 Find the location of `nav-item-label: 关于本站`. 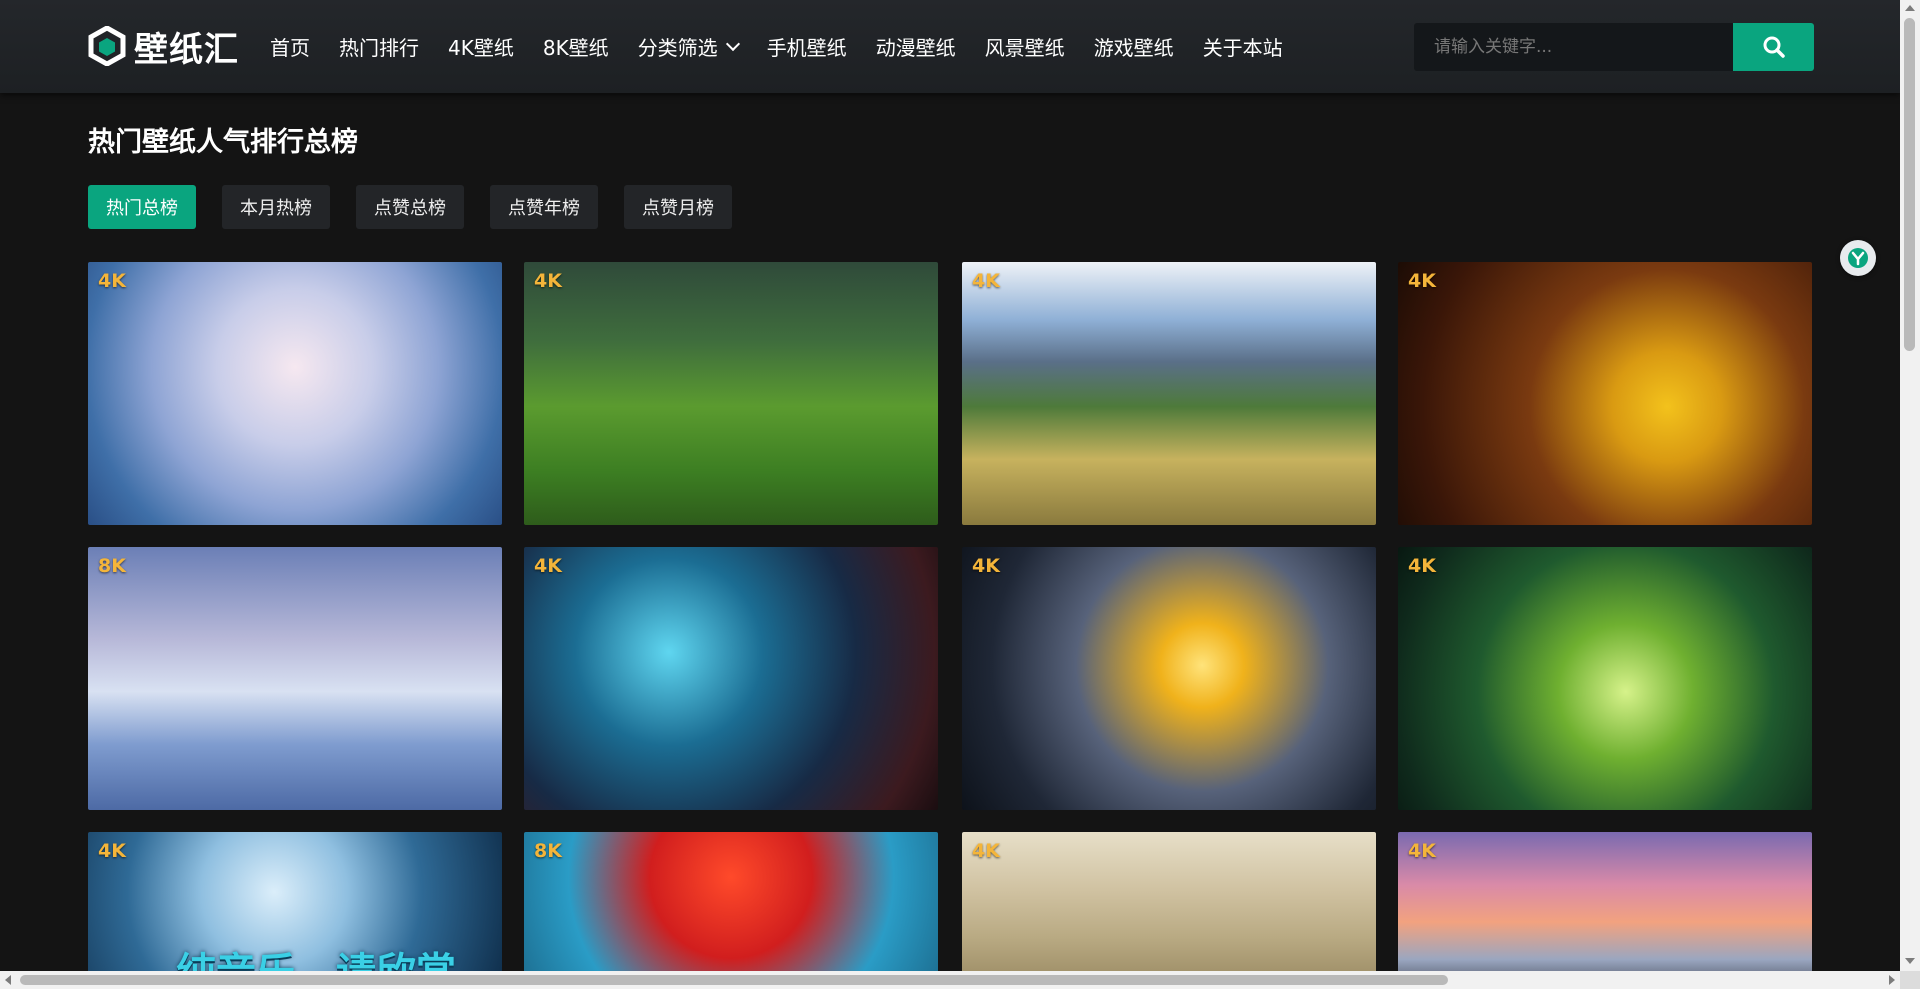

nav-item-label: 关于本站 is located at coordinates (1242, 48).